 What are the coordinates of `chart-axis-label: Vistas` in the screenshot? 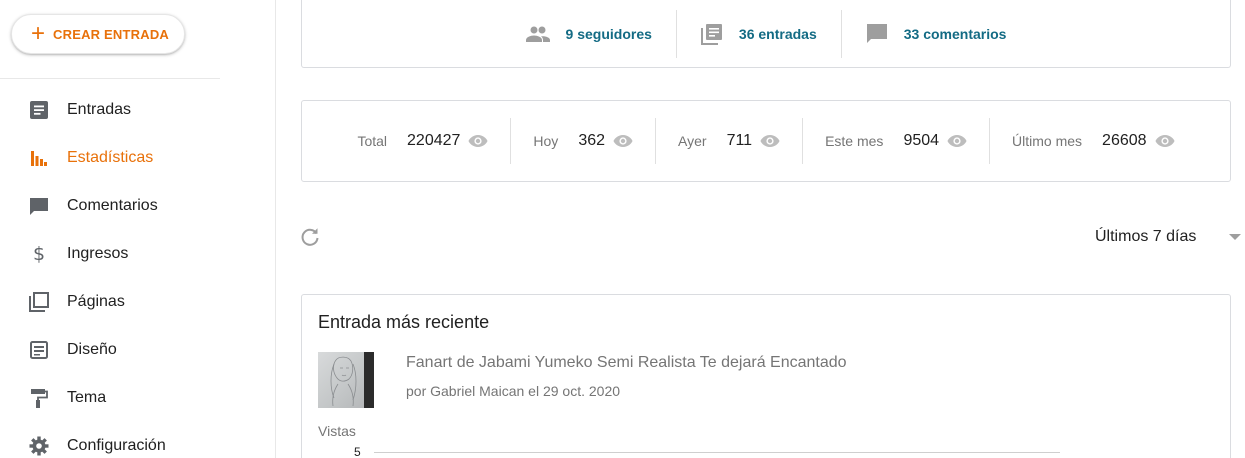 It's located at (337, 431).